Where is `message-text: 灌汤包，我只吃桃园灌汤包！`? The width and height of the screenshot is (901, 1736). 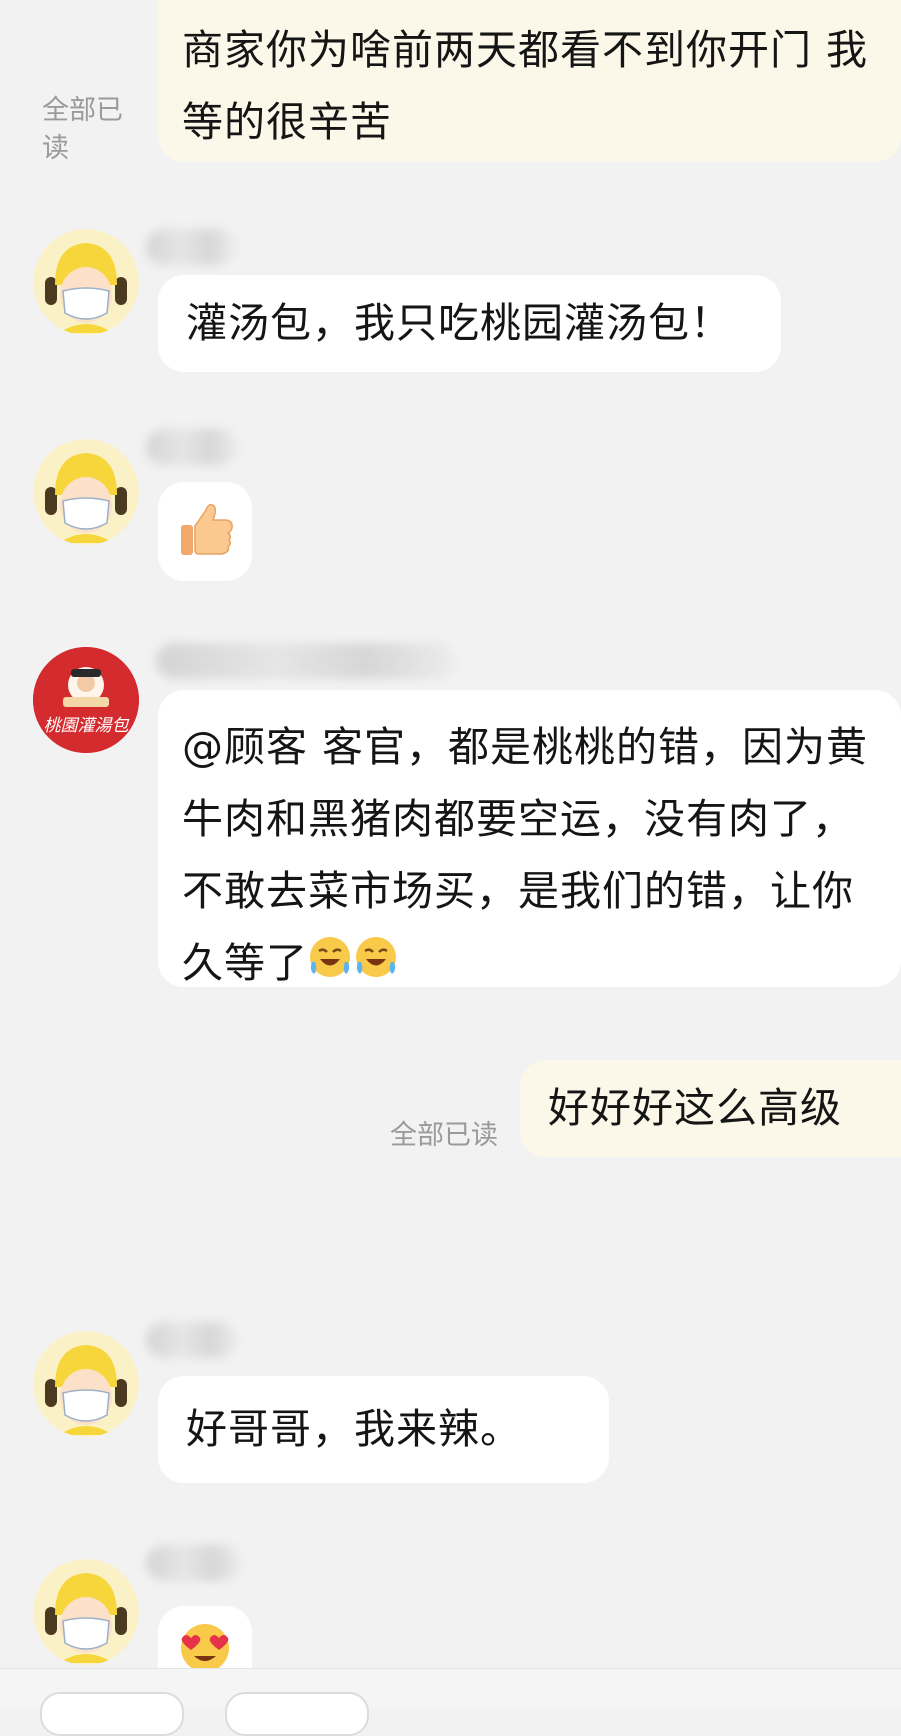
message-text: 灌汤包，我只吃桃园灌汤包！ is located at coordinates (459, 323).